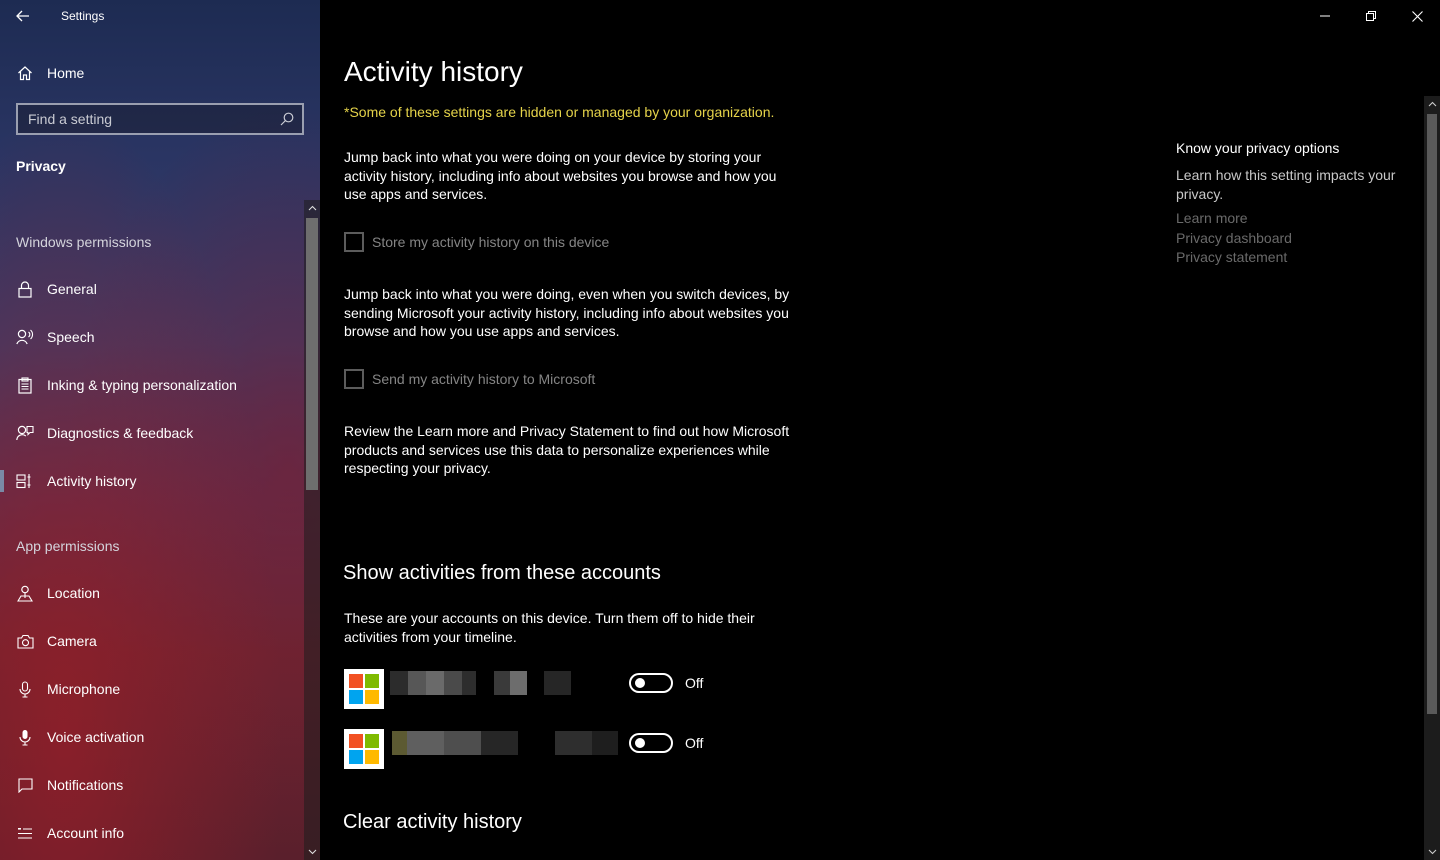  I want to click on sidebar-item-label: Microphone, so click(84, 689).